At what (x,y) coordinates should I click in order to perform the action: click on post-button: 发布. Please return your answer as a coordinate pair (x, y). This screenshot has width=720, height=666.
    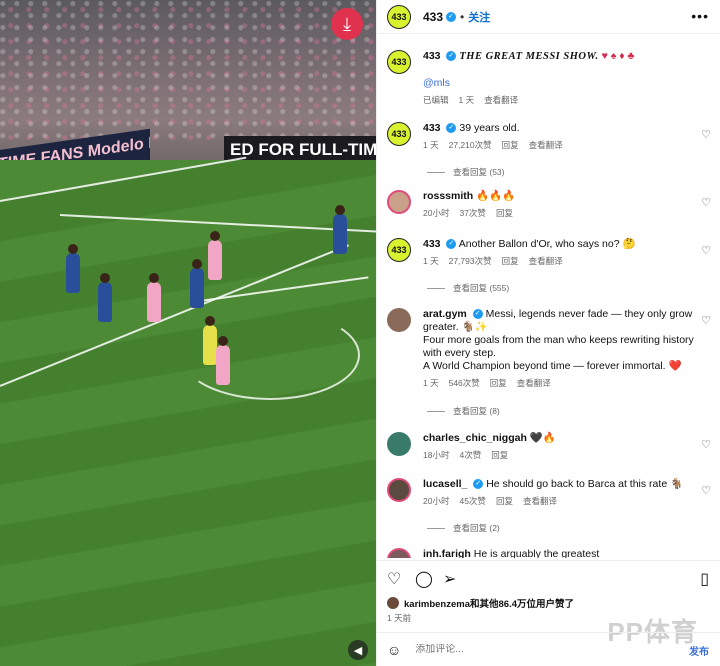
    Looking at the image, I should click on (699, 650).